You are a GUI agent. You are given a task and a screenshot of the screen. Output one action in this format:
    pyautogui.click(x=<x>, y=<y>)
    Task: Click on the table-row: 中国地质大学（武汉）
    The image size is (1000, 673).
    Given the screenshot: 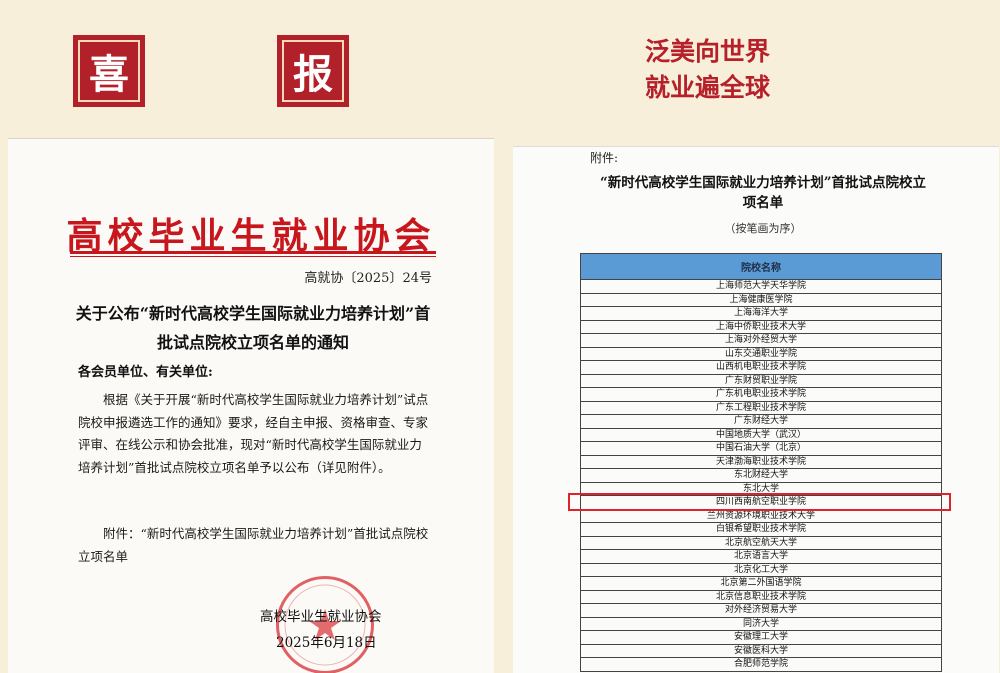 What is the action you would take?
    pyautogui.click(x=761, y=434)
    